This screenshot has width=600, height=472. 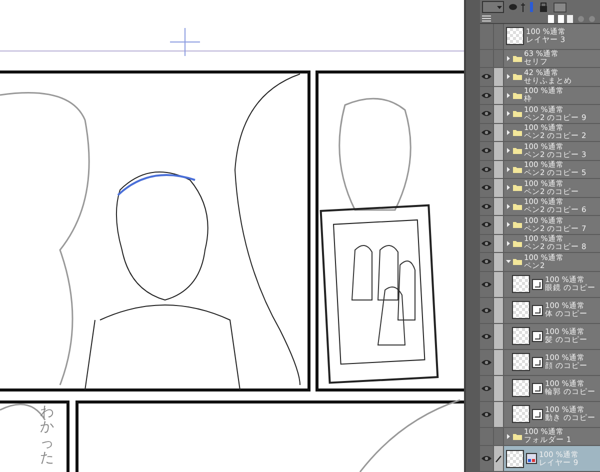 I want to click on expanded-arrow-icon, so click(x=508, y=261).